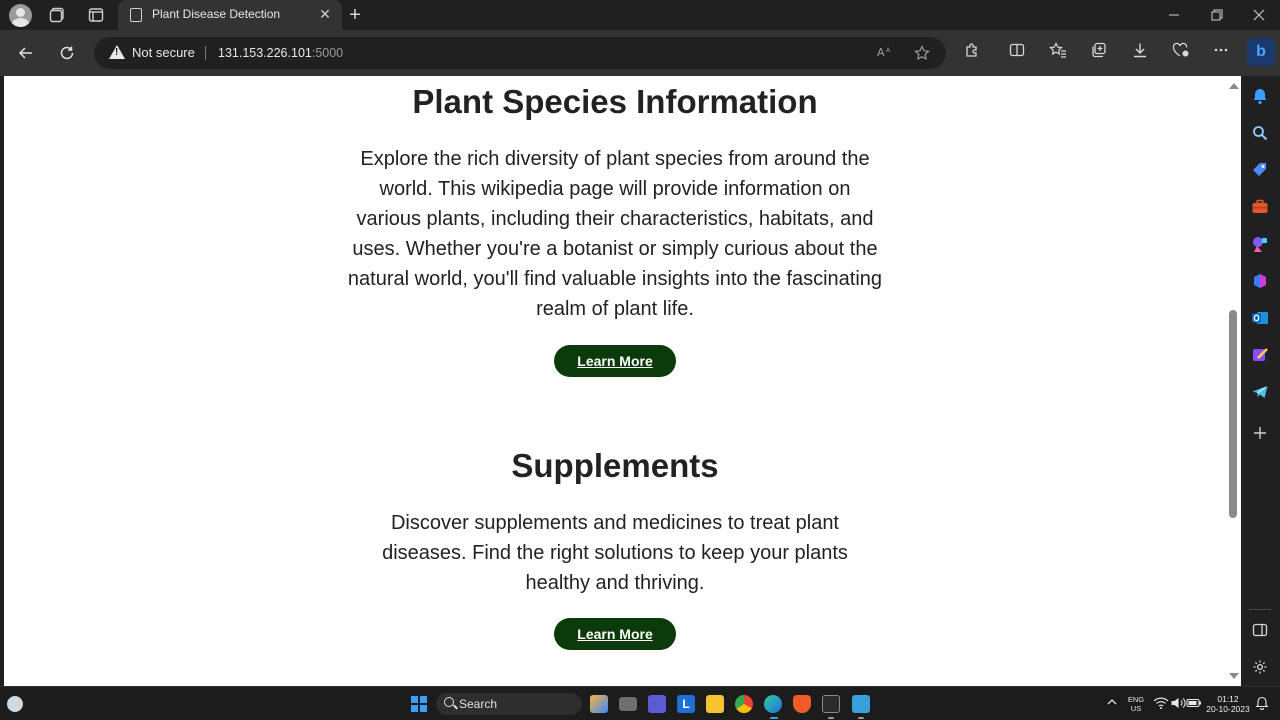 The image size is (1280, 720). I want to click on taskbar-search-icon, so click(449, 702).